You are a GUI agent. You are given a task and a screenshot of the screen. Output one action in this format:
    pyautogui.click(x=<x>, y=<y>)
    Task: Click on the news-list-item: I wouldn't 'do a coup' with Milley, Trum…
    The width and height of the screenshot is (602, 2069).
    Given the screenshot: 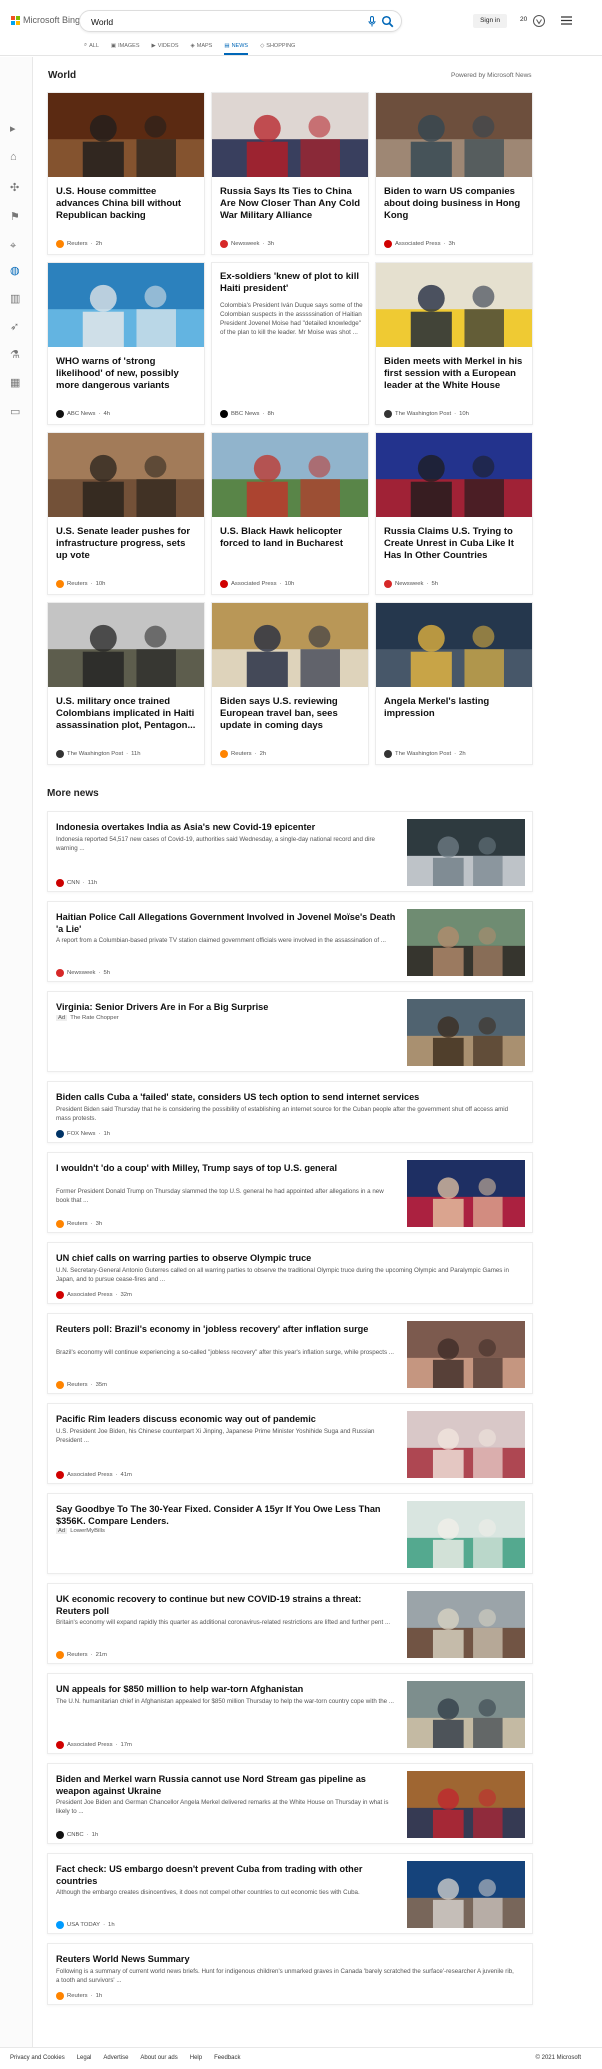 What is the action you would take?
    pyautogui.click(x=290, y=1192)
    